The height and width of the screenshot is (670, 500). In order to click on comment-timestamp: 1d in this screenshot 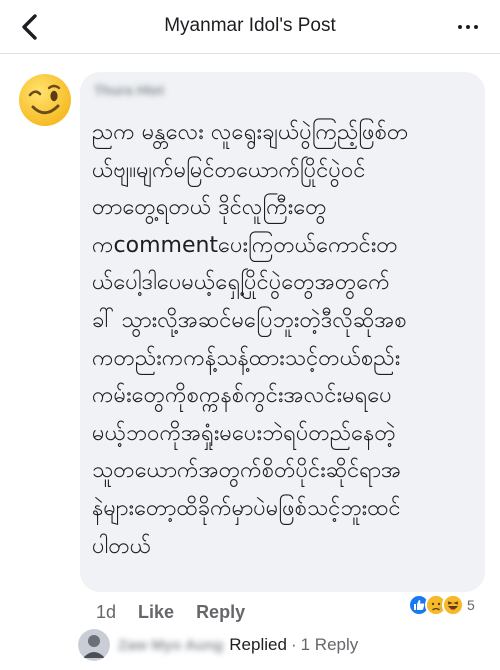, I will do `click(106, 612)`.